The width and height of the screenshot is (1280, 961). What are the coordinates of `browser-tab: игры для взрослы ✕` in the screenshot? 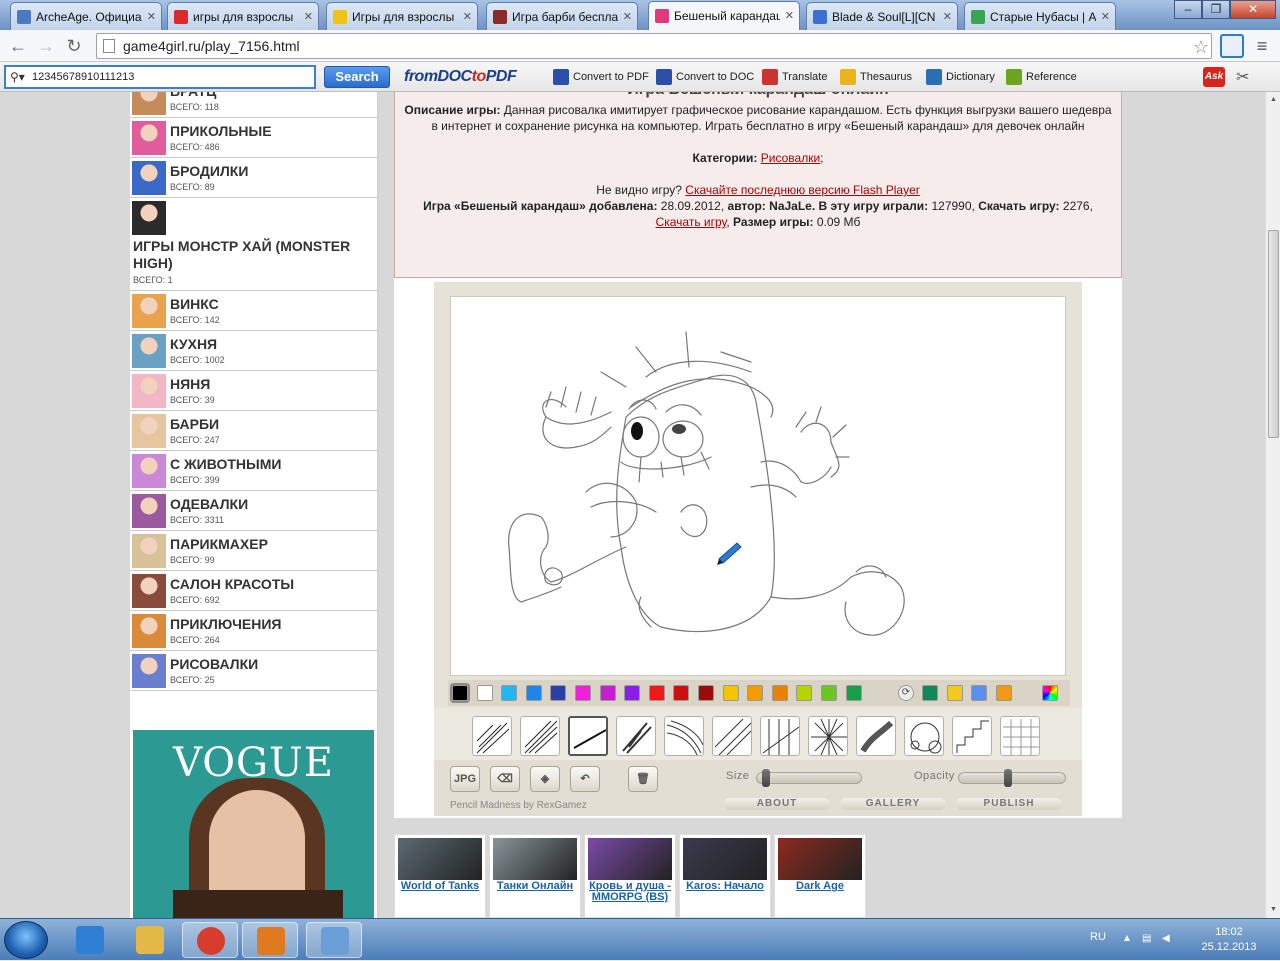 It's located at (243, 16).